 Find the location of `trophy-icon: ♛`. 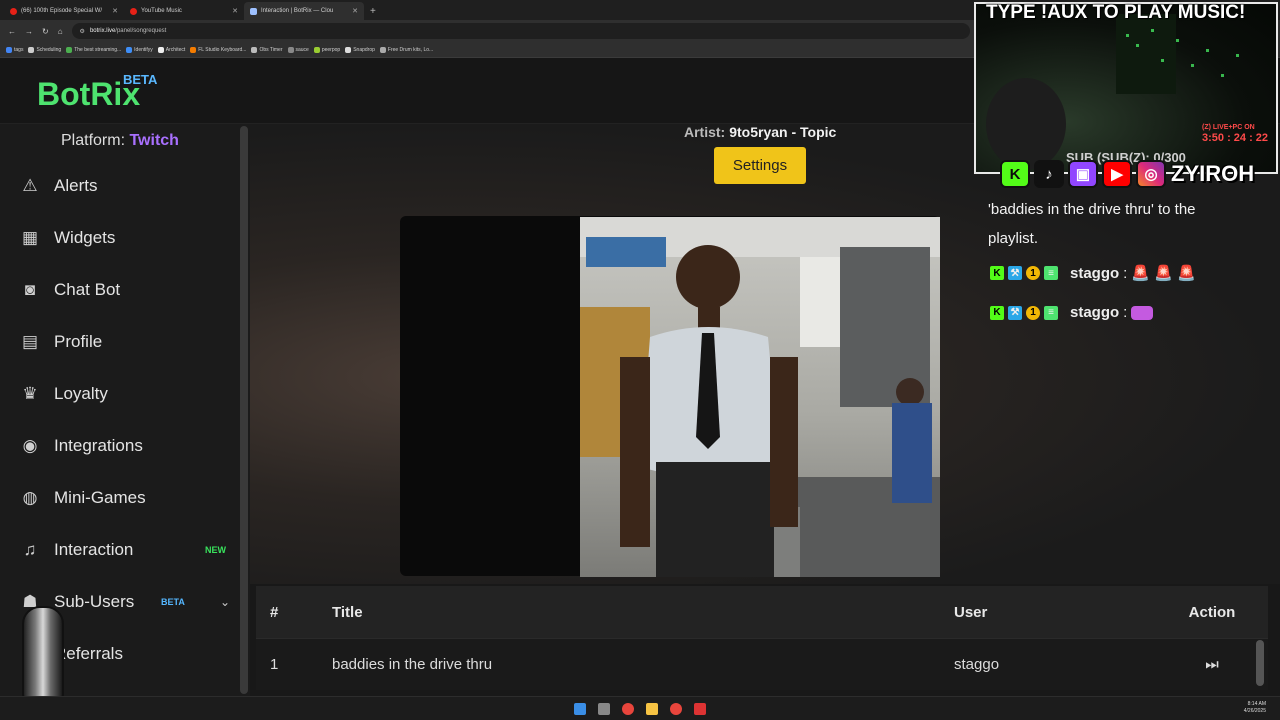

trophy-icon: ♛ is located at coordinates (30, 393).